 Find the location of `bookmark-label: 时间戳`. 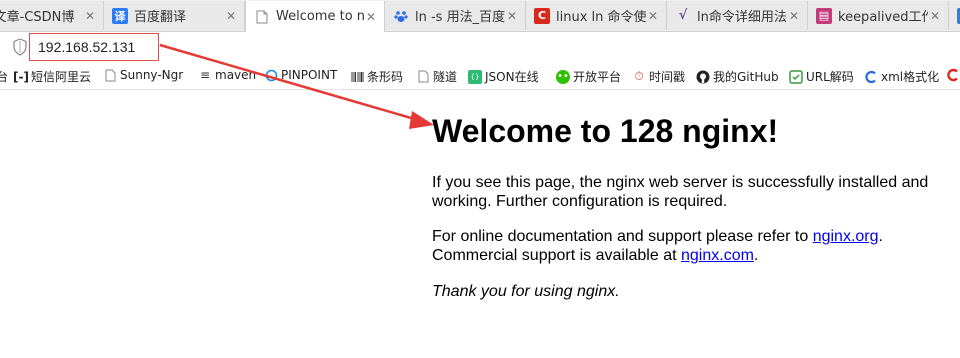

bookmark-label: 时间戳 is located at coordinates (667, 77).